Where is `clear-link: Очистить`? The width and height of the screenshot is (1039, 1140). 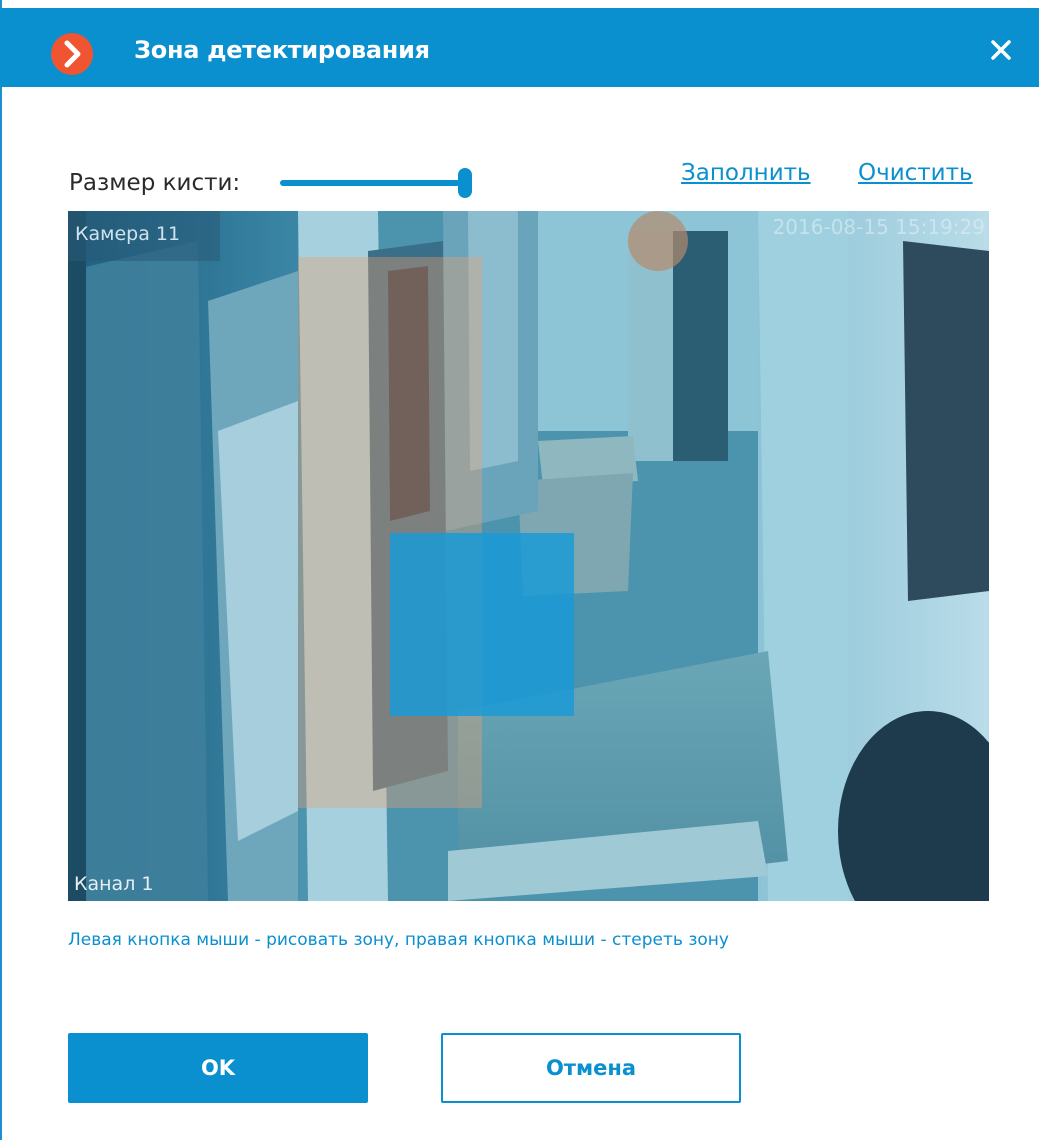
clear-link: Очистить is located at coordinates (915, 173).